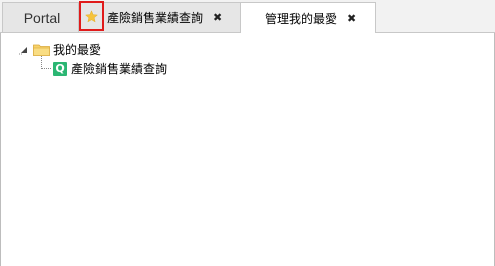  Describe the element at coordinates (155, 18) in the screenshot. I see `tab-product-sales-query-label: 產險銷售業績查詢` at that location.